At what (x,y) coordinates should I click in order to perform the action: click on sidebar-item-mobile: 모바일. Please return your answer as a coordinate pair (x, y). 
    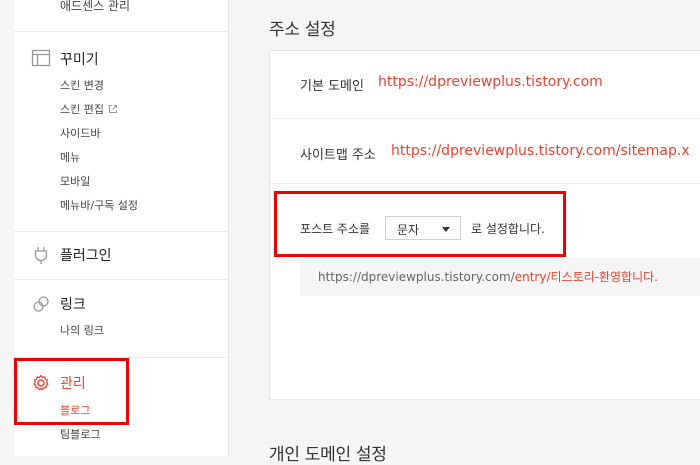
    Looking at the image, I should click on (75, 181).